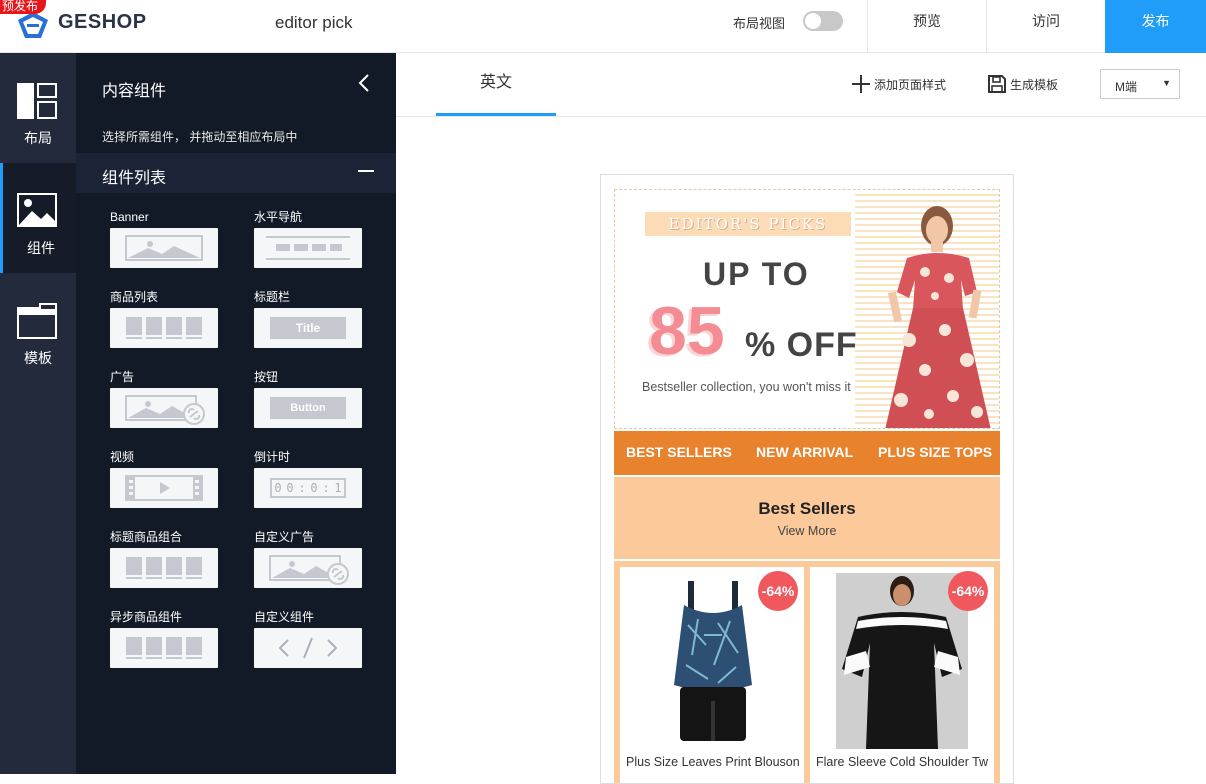 This screenshot has height=784, width=1206. I want to click on template-icon, so click(37, 321).